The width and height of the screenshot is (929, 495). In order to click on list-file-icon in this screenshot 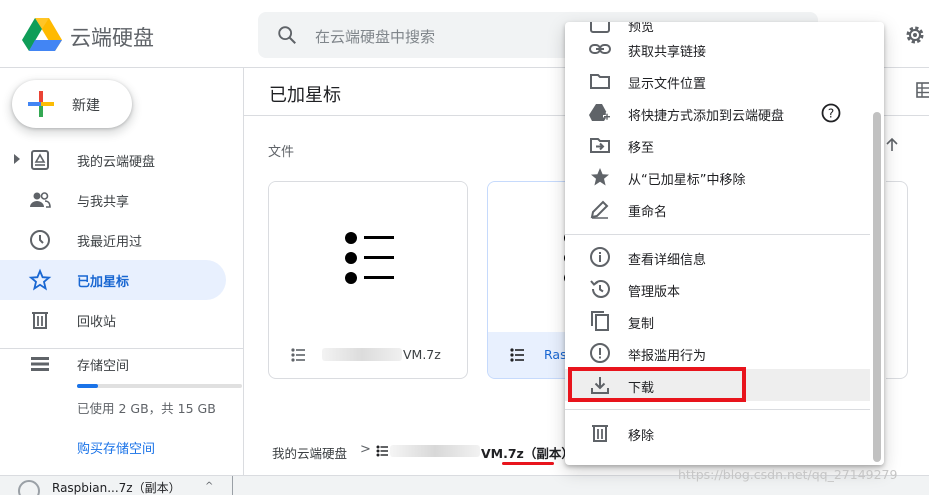, I will do `click(369, 258)`.